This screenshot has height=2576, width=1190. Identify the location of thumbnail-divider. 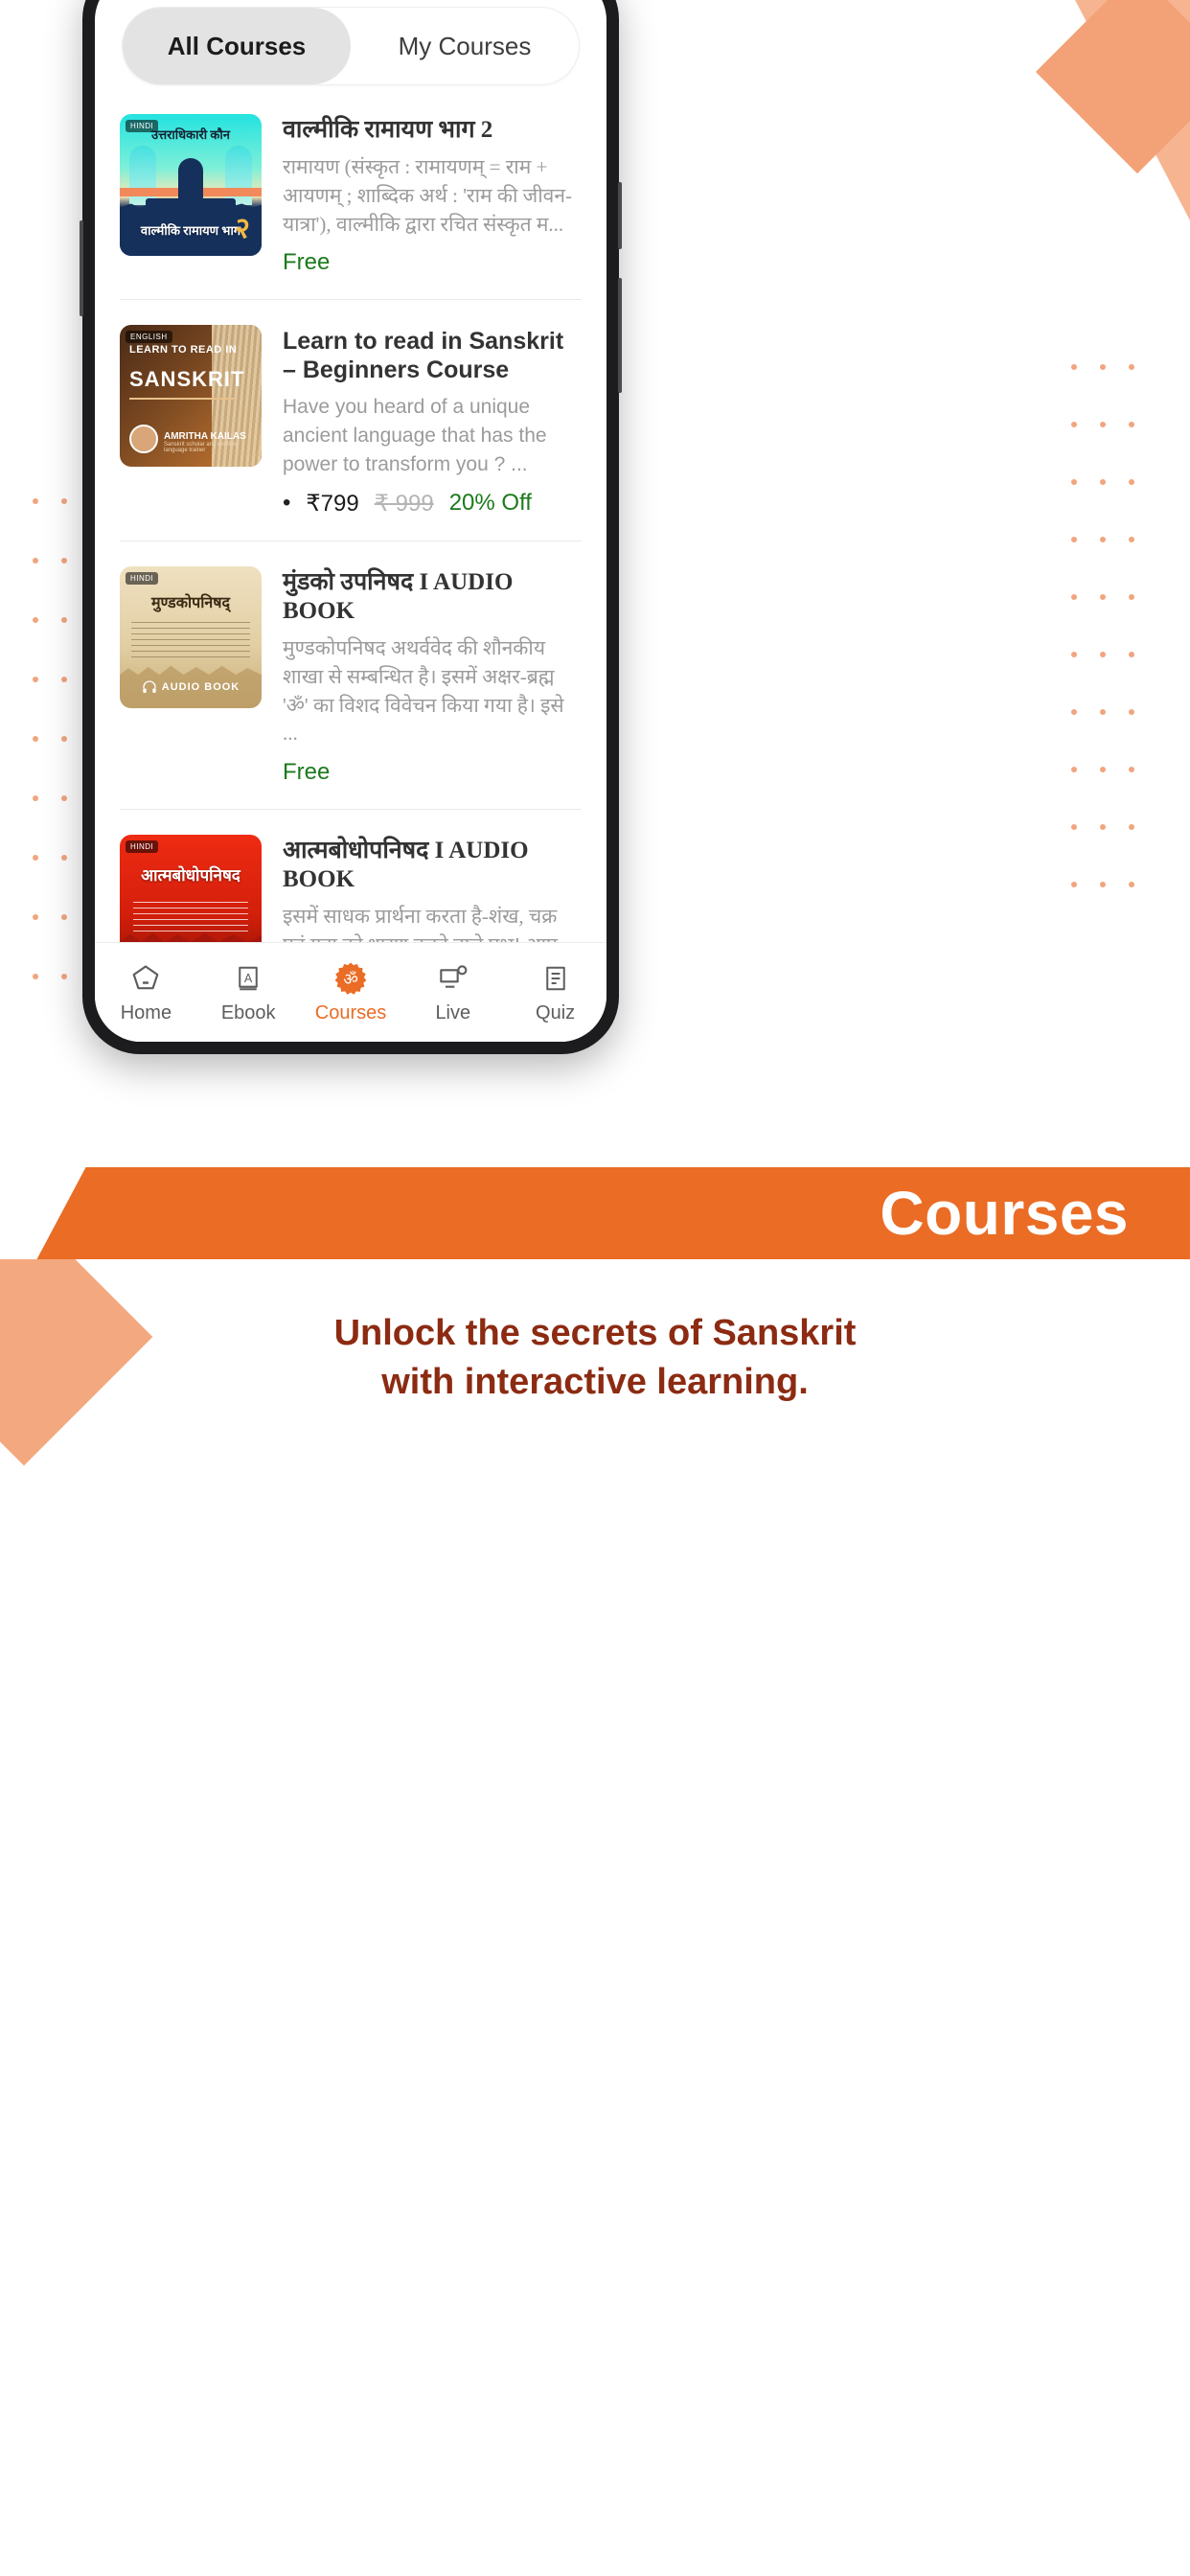
(182, 399).